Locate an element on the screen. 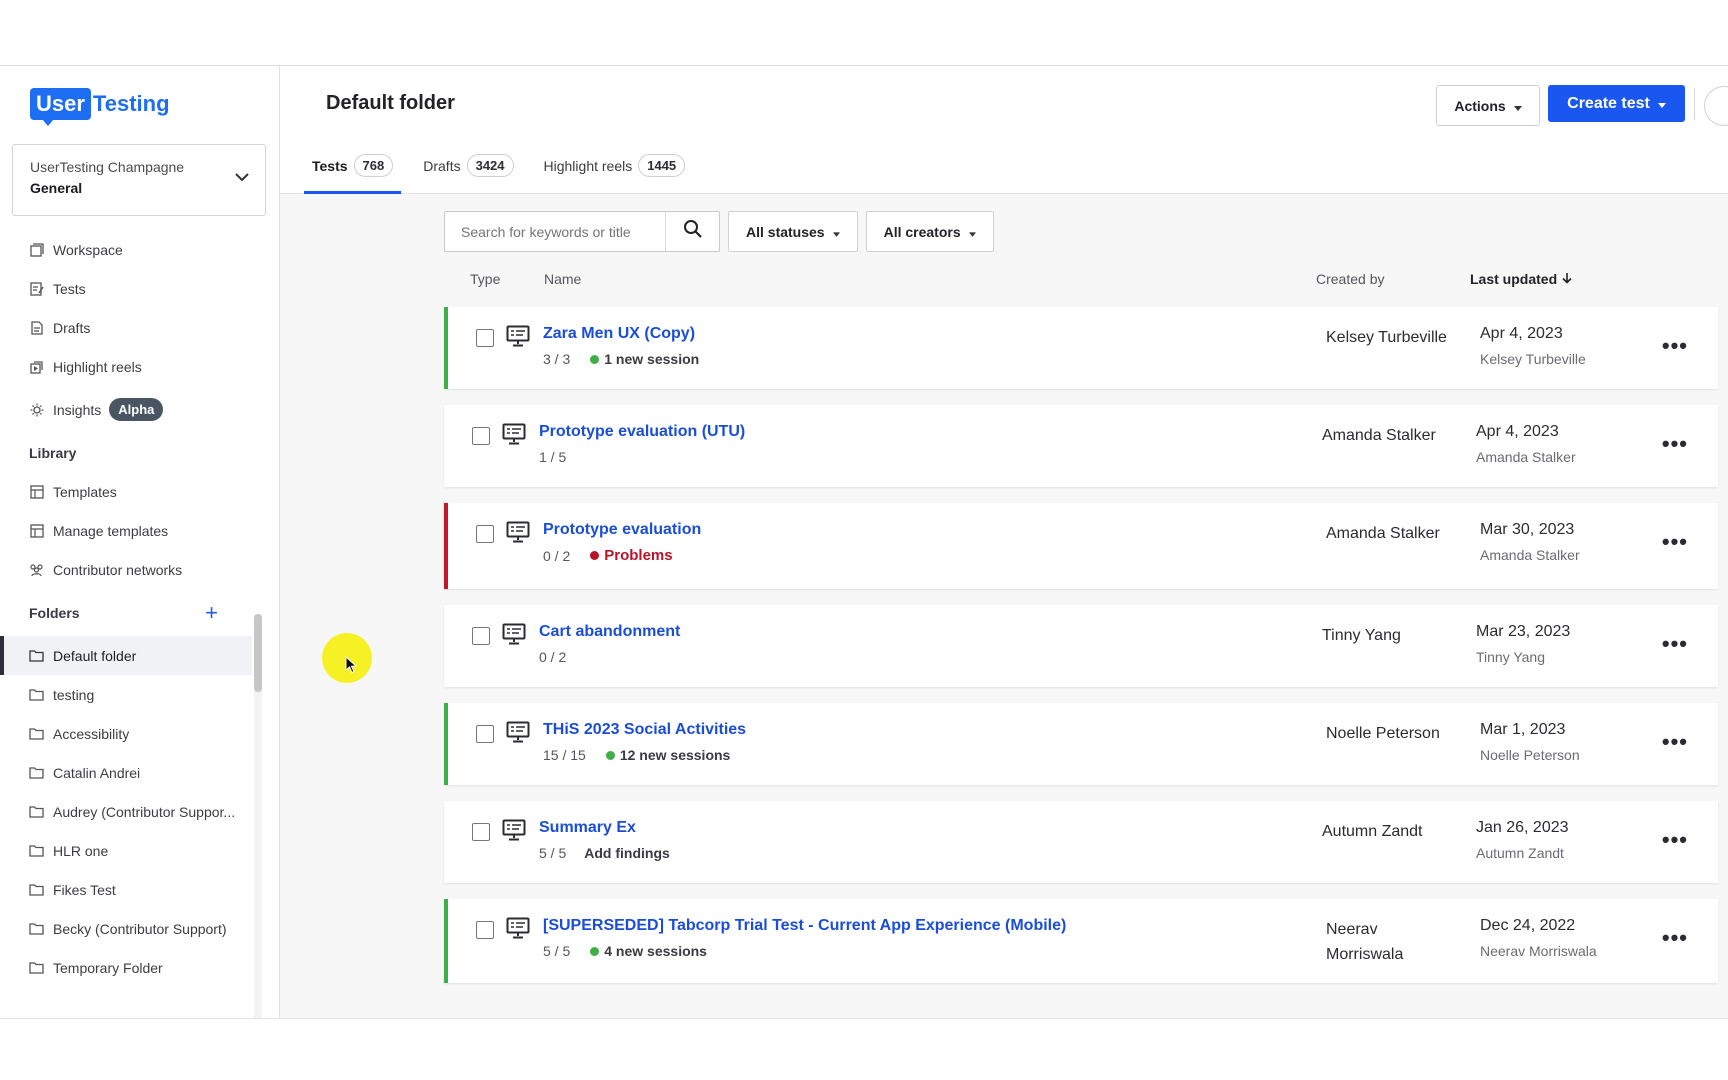 The height and width of the screenshot is (1080, 1728). usertesting-logo: User Testing is located at coordinates (100, 107).